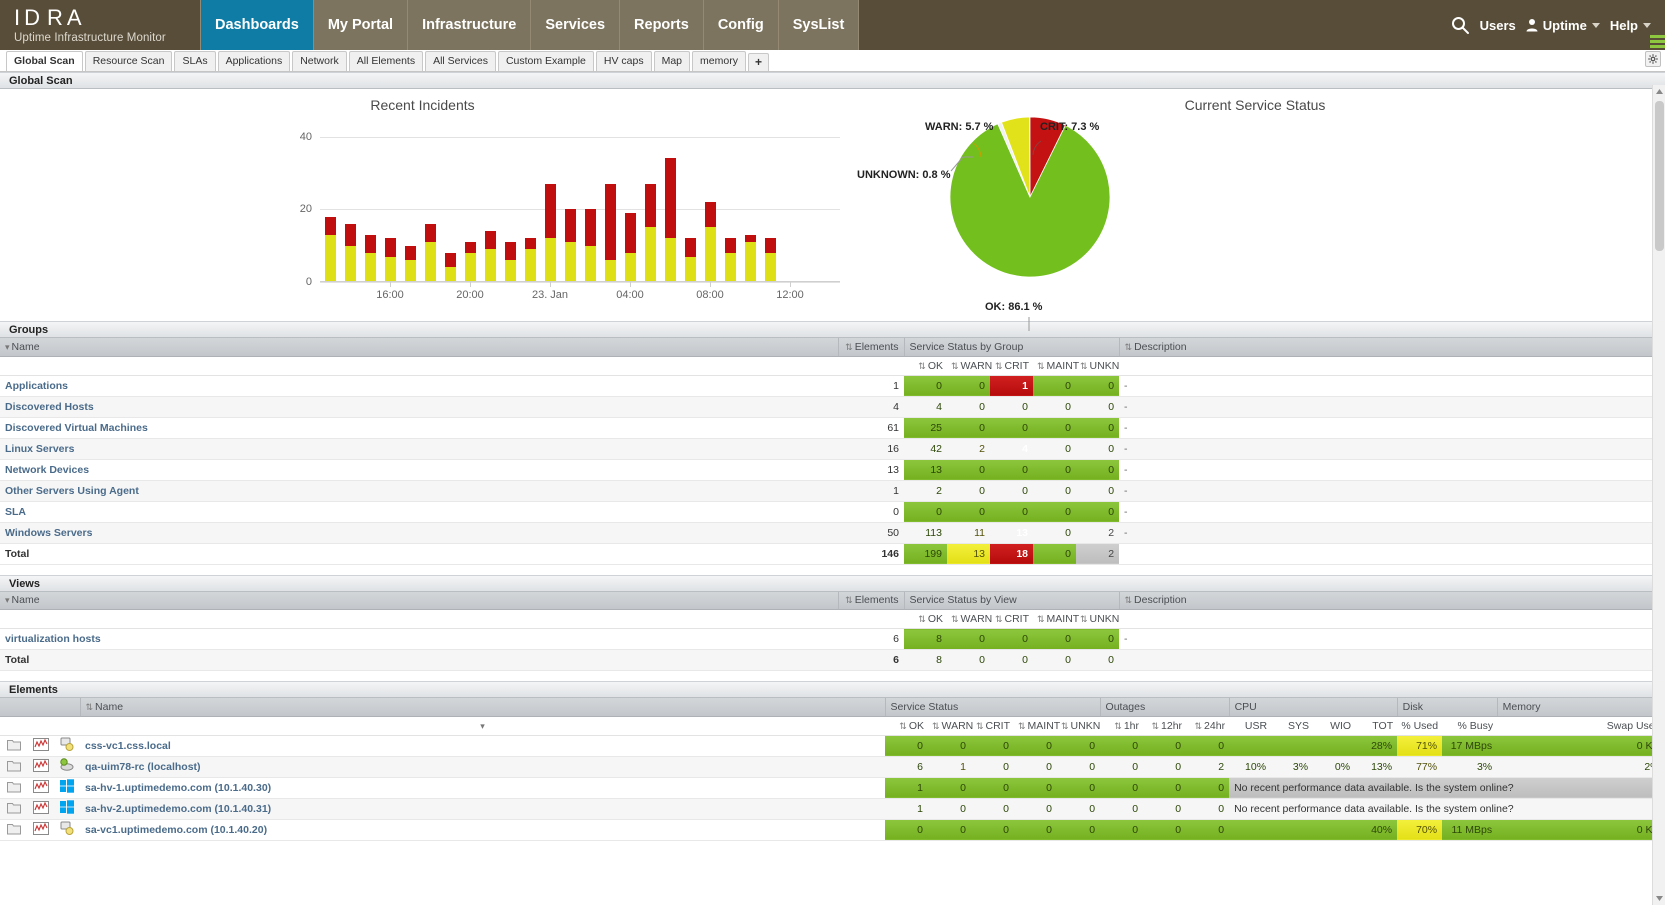 The width and height of the screenshot is (1665, 905). What do you see at coordinates (1079, 788) in the screenshot?
I see `element-cell-unkn: 0` at bounding box center [1079, 788].